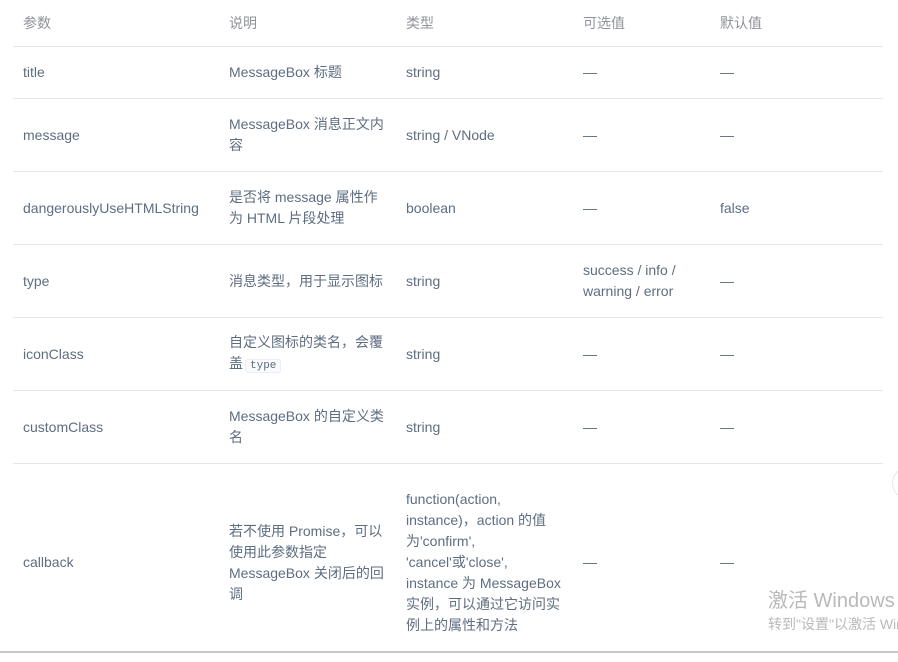  I want to click on cell-param: customClass, so click(116, 427).